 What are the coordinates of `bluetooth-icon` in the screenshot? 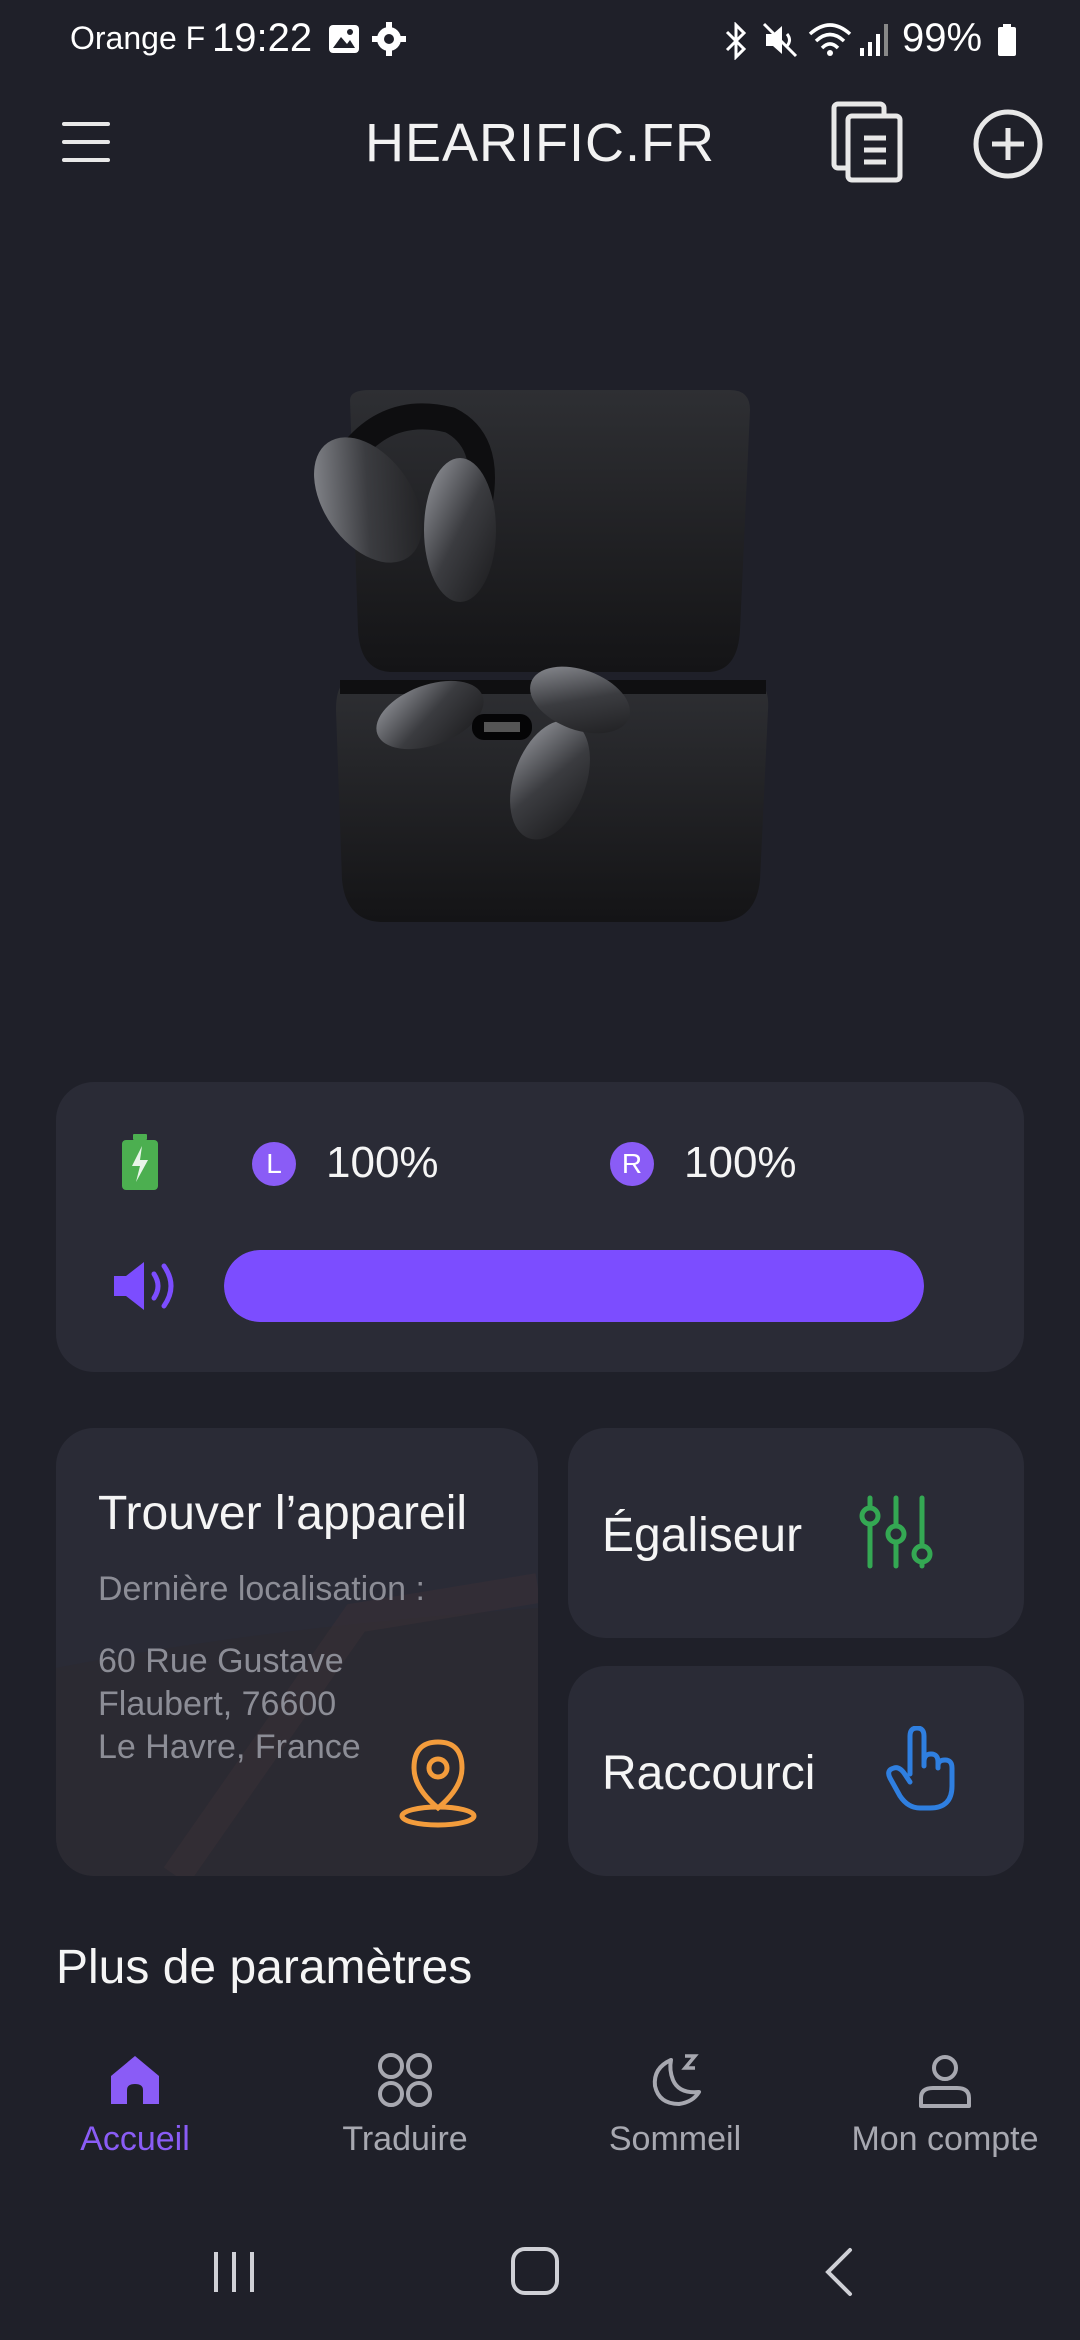 It's located at (736, 41).